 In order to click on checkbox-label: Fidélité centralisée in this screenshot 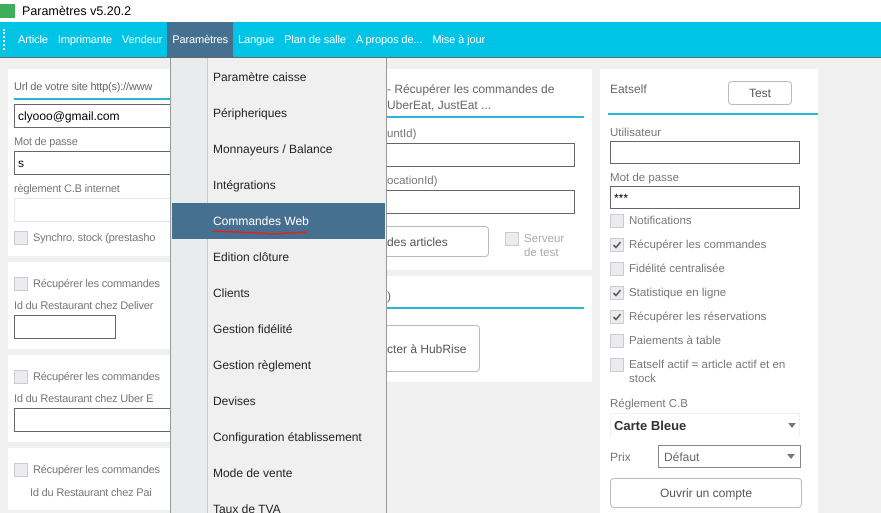, I will do `click(677, 269)`.